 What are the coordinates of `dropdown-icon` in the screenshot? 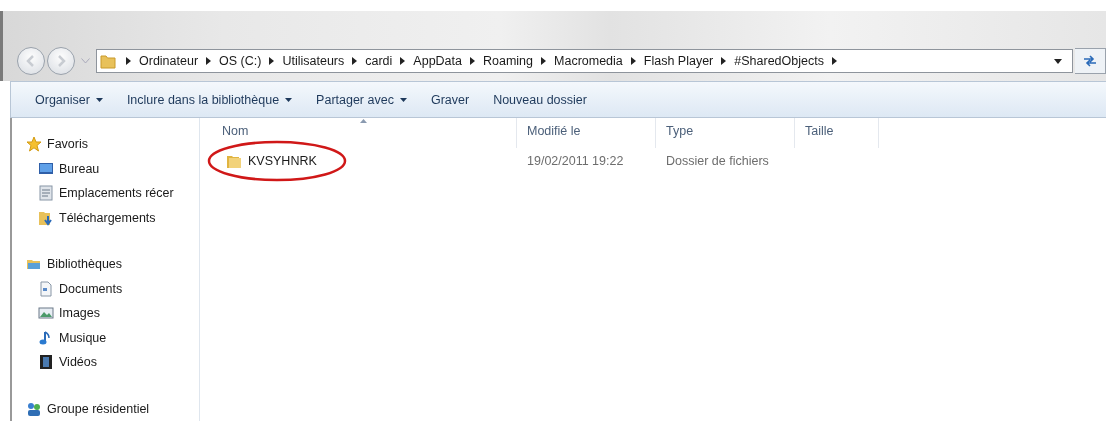 It's located at (1058, 61).